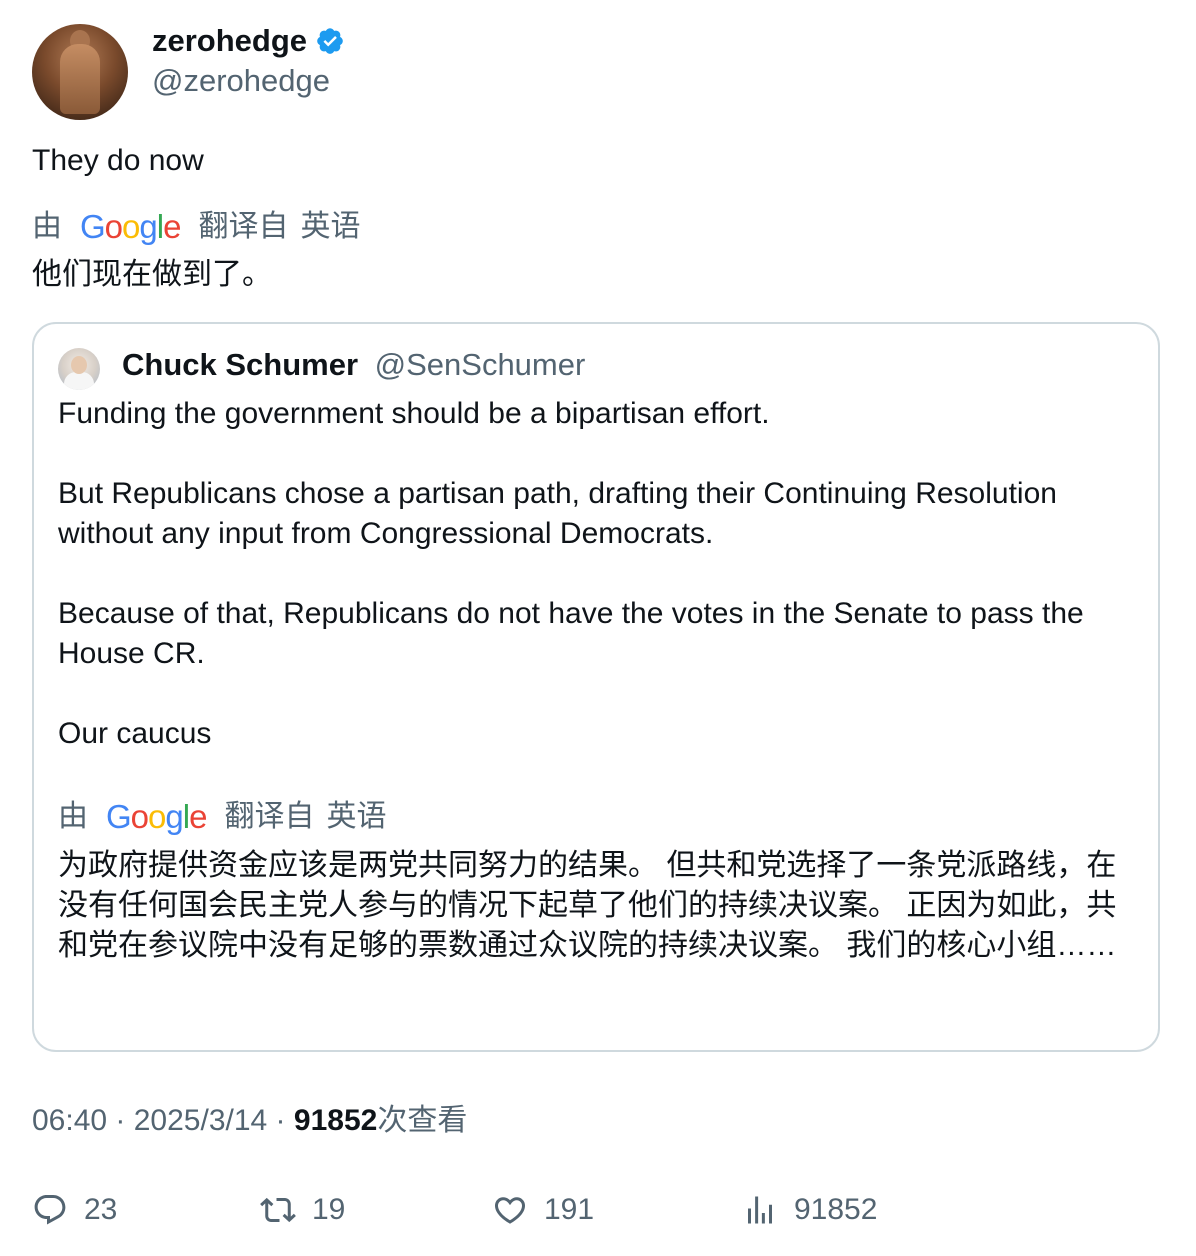  I want to click on quoted-author-avatar, so click(79, 369).